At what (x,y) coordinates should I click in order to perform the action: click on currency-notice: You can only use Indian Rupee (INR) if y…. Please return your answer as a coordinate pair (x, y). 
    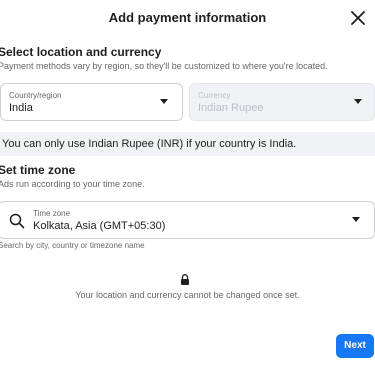
    Looking at the image, I should click on (187, 144).